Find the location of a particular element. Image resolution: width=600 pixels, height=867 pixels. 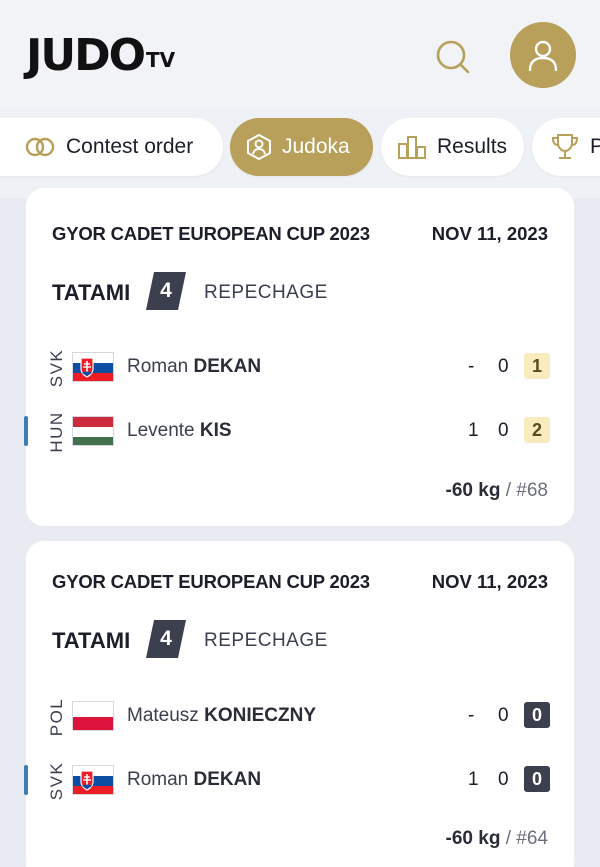

country-code: POL is located at coordinates (56, 717).